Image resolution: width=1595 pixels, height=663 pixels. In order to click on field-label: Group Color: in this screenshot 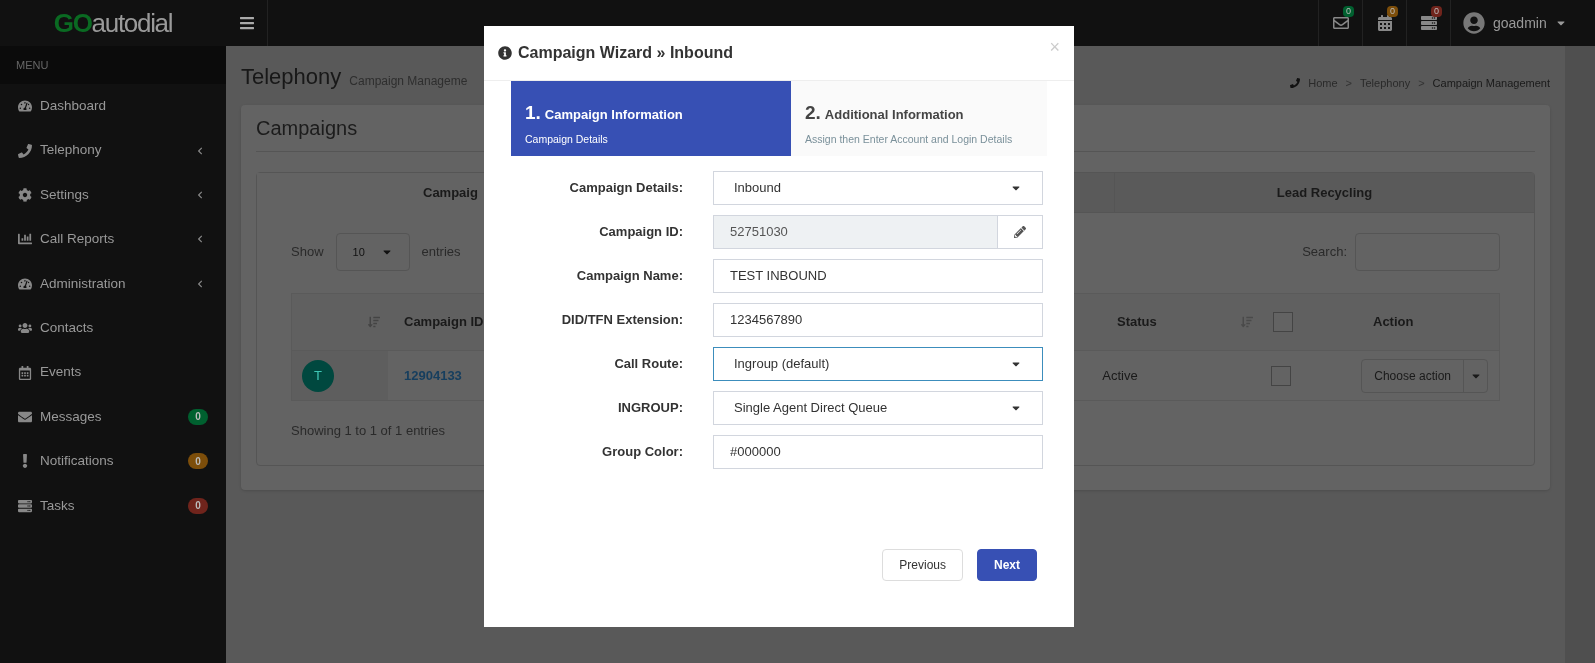, I will do `click(642, 452)`.